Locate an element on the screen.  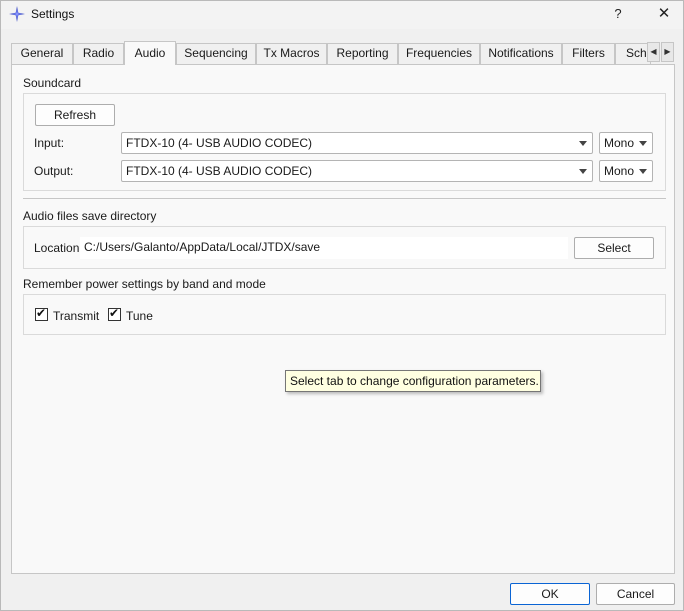
output-device-select: FTDX-10 (4- USB AUDIO CODEC) is located at coordinates (357, 171).